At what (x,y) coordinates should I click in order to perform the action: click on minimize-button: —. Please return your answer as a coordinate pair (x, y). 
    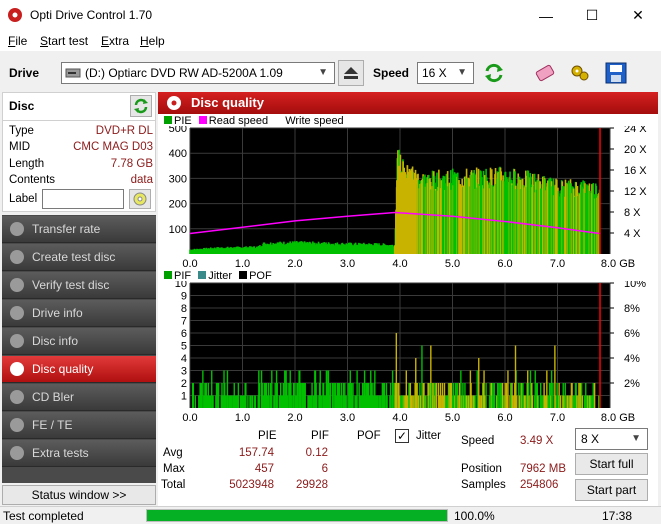
    Looking at the image, I should click on (546, 15).